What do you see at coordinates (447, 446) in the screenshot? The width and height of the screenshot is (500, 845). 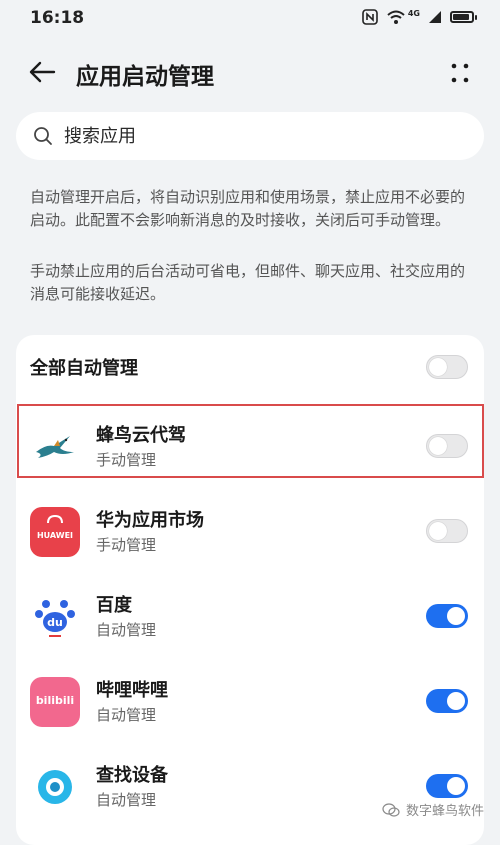 I see `app-toggle-hummingbird` at bounding box center [447, 446].